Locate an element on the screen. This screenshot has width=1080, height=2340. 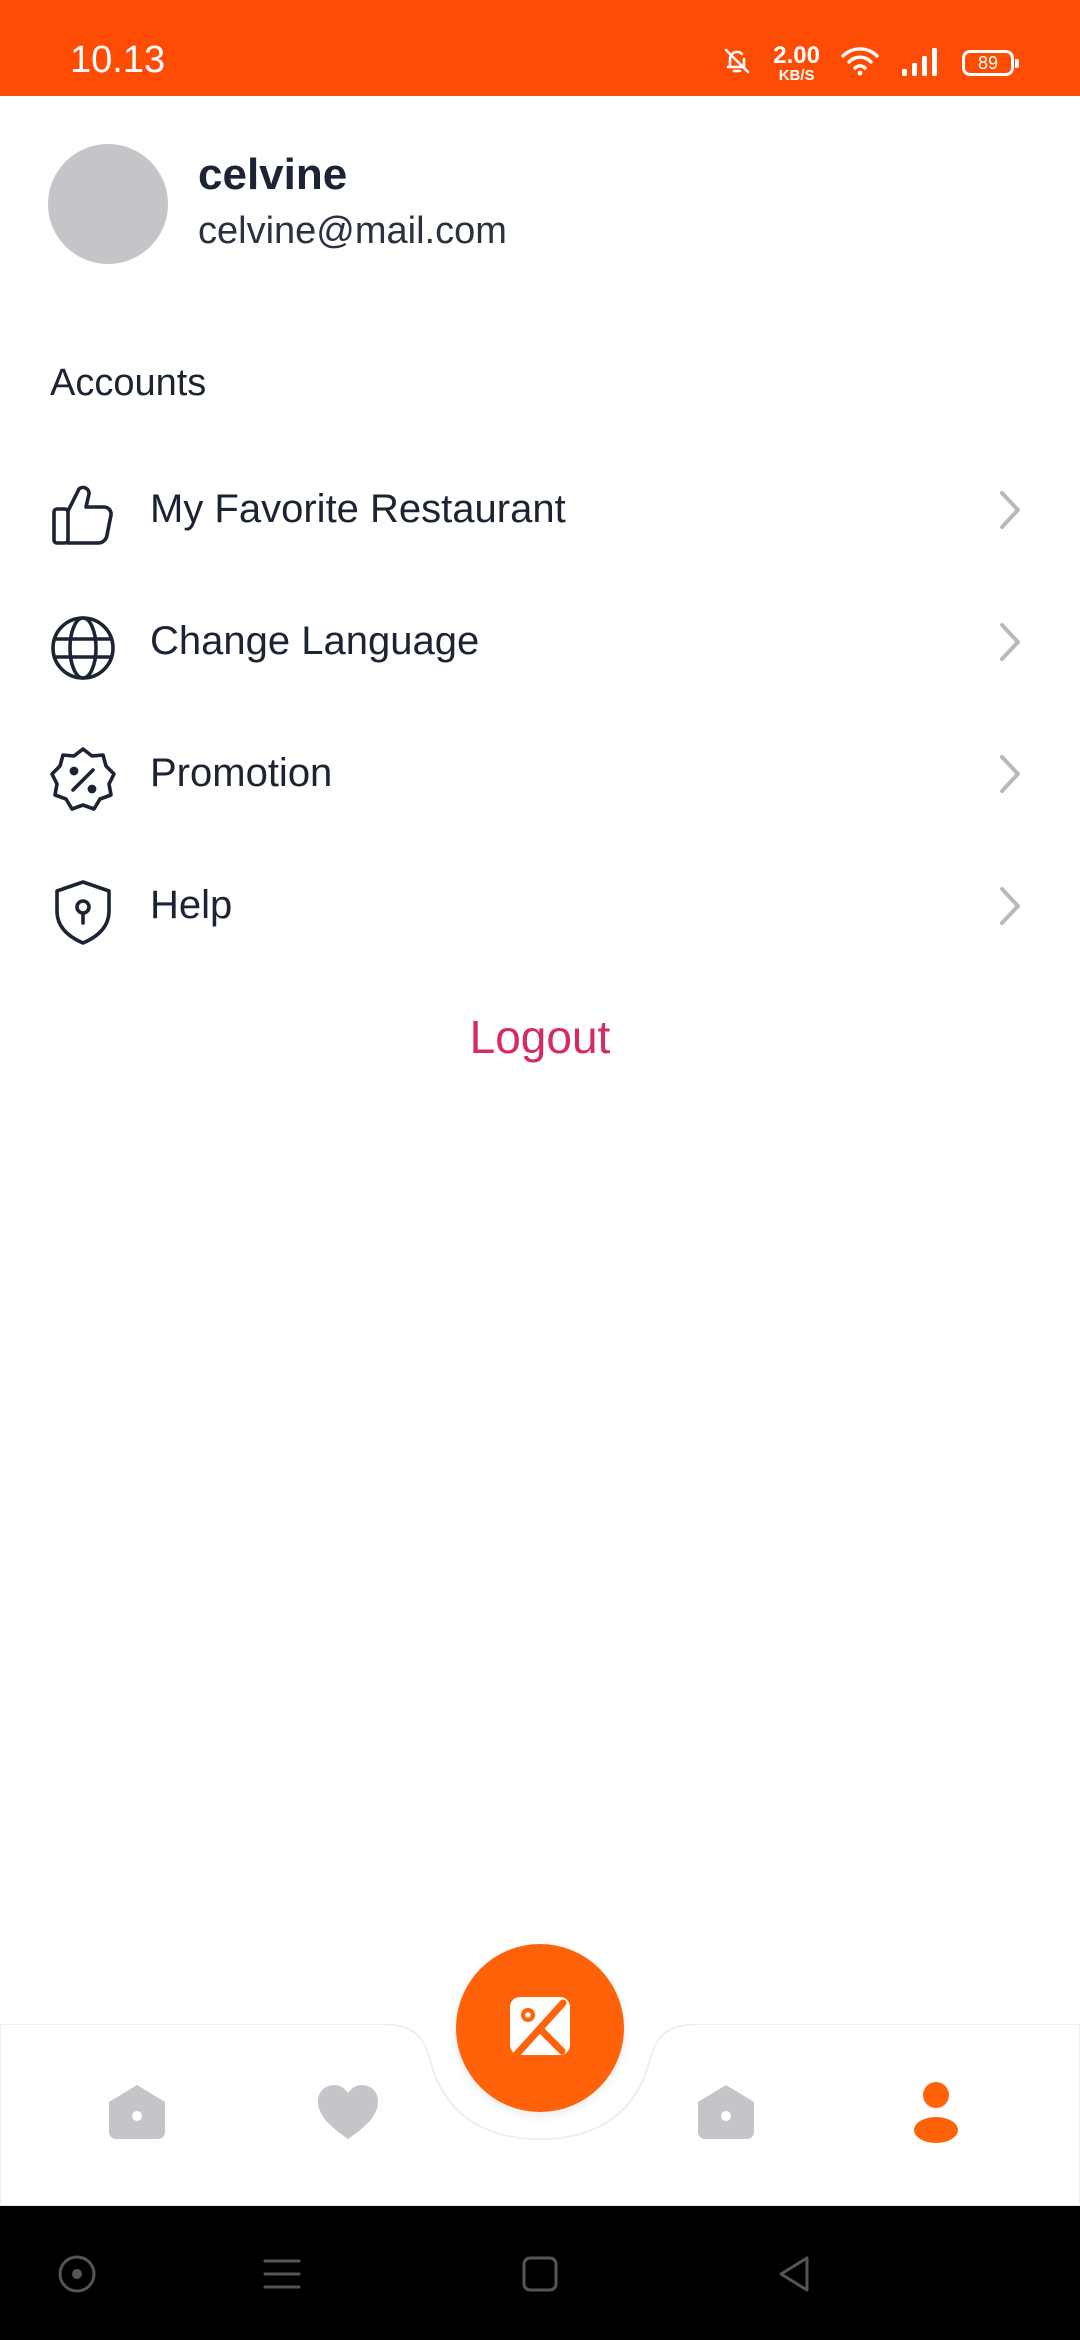
signal-icon is located at coordinates (921, 63).